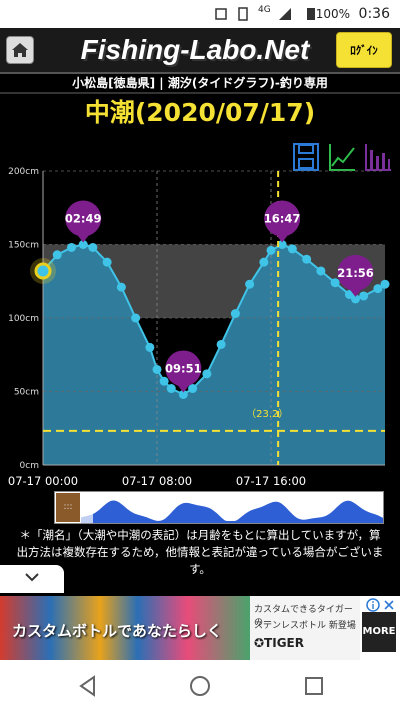 The image size is (400, 711). What do you see at coordinates (243, 14) in the screenshot?
I see `sim-icon` at bounding box center [243, 14].